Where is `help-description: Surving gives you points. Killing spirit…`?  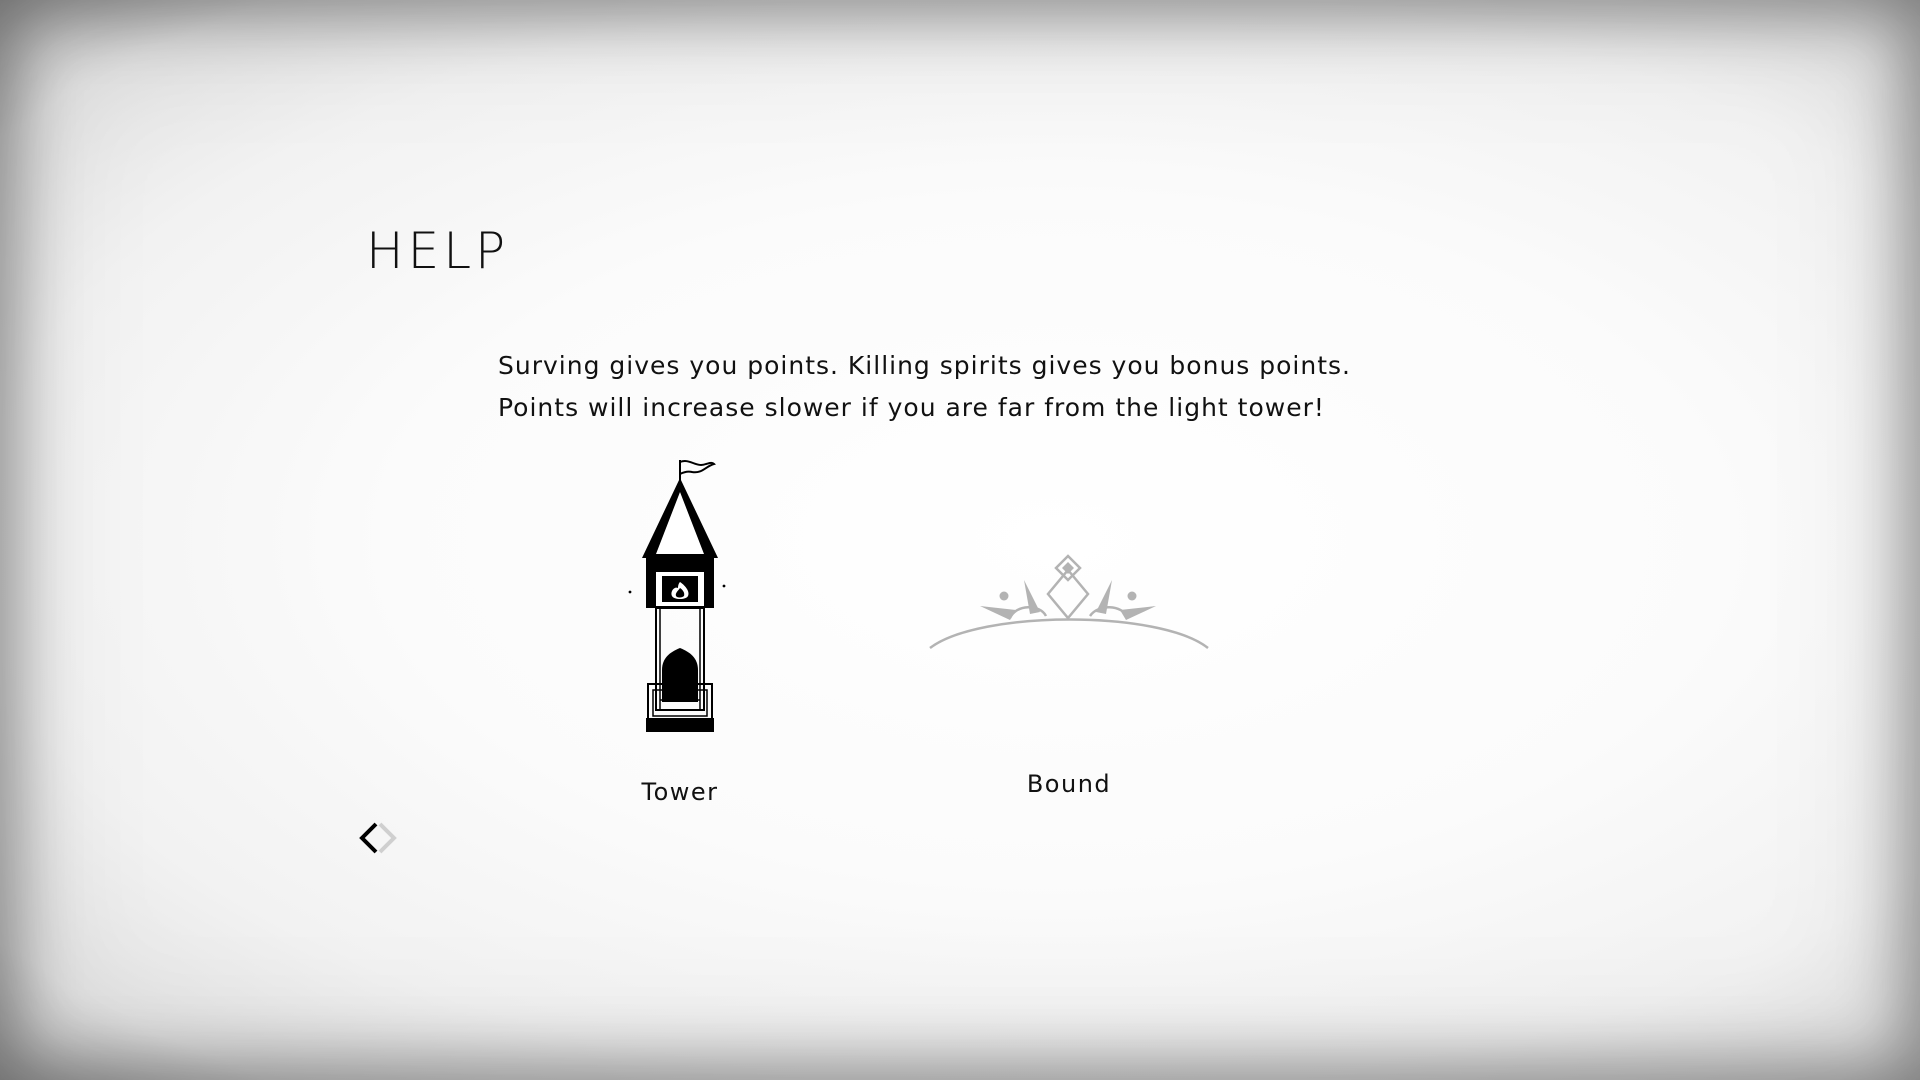
help-description: Surving gives you points. Killing spirit… is located at coordinates (948, 387).